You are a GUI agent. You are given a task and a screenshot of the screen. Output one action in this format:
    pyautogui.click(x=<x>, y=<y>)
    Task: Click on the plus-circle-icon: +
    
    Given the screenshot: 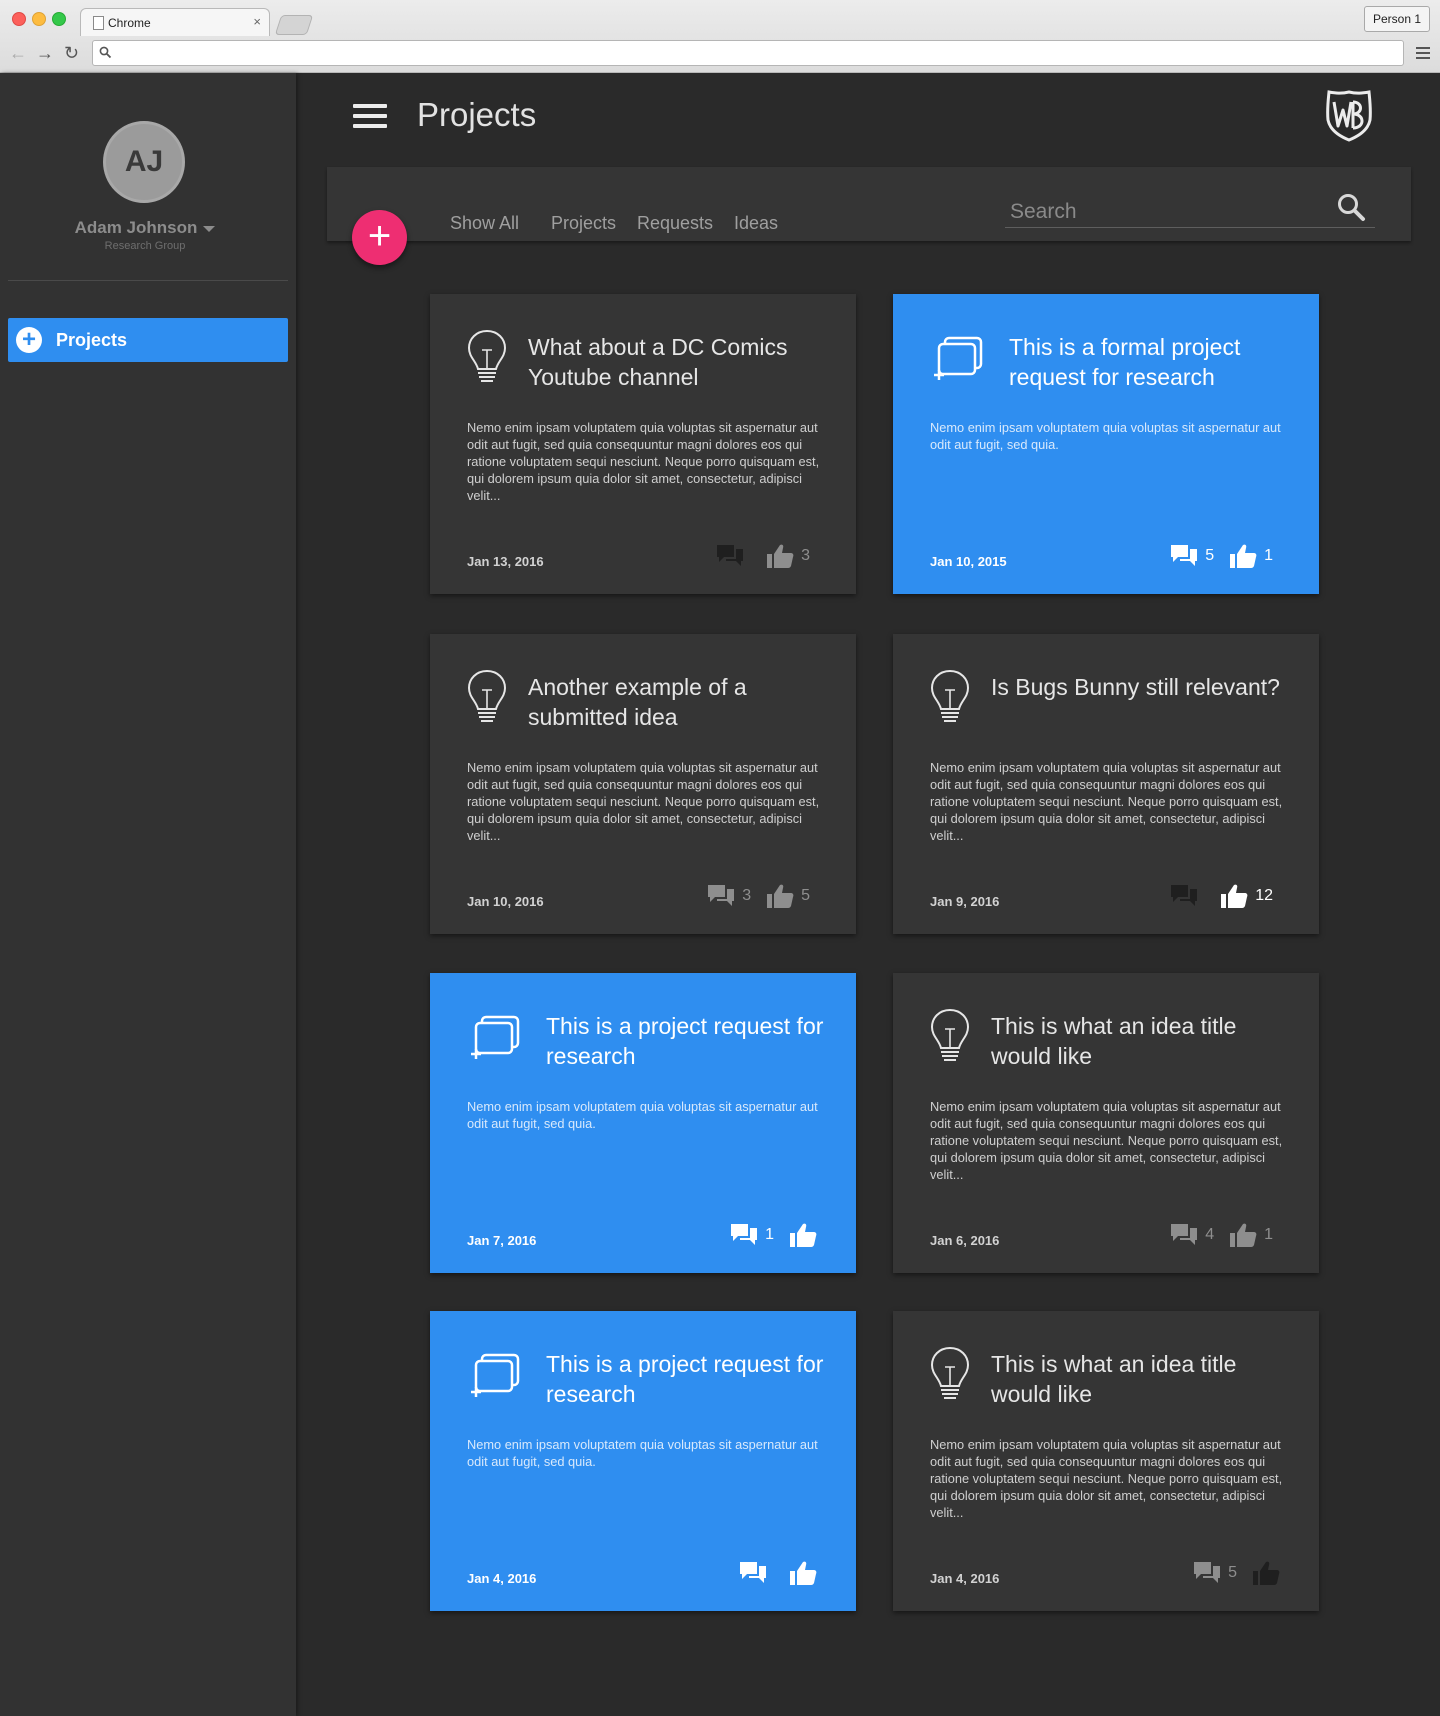 What is the action you would take?
    pyautogui.click(x=29, y=340)
    